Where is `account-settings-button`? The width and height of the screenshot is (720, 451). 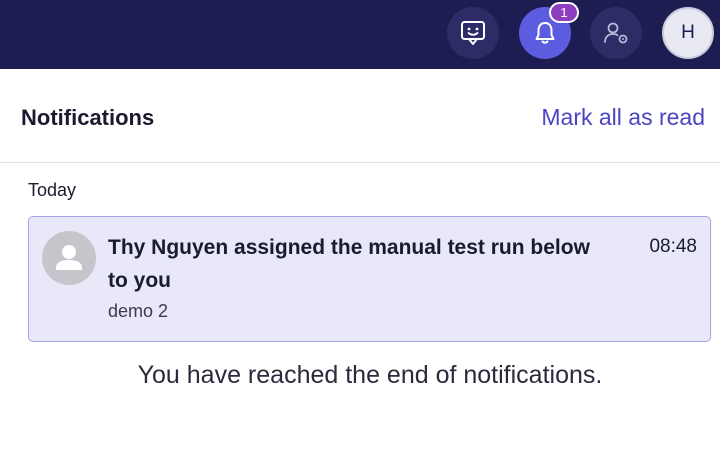
account-settings-button is located at coordinates (616, 33).